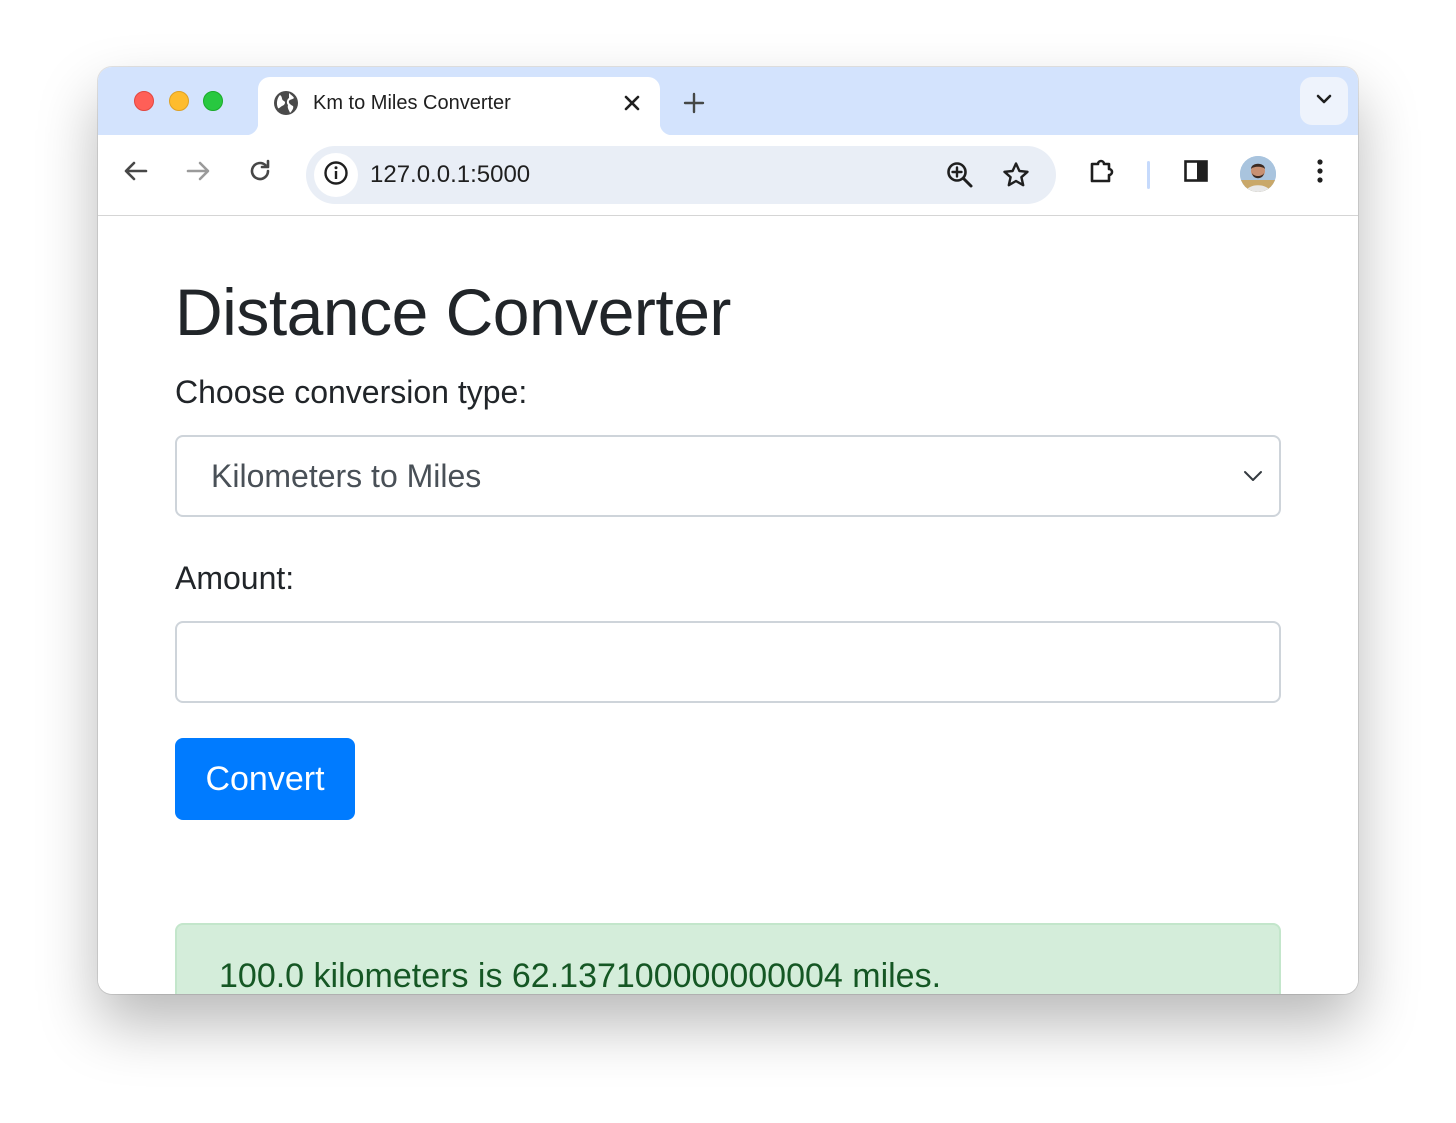 The width and height of the screenshot is (1456, 1123). What do you see at coordinates (450, 174) in the screenshot?
I see `url-text: 127.0.0.1:5000` at bounding box center [450, 174].